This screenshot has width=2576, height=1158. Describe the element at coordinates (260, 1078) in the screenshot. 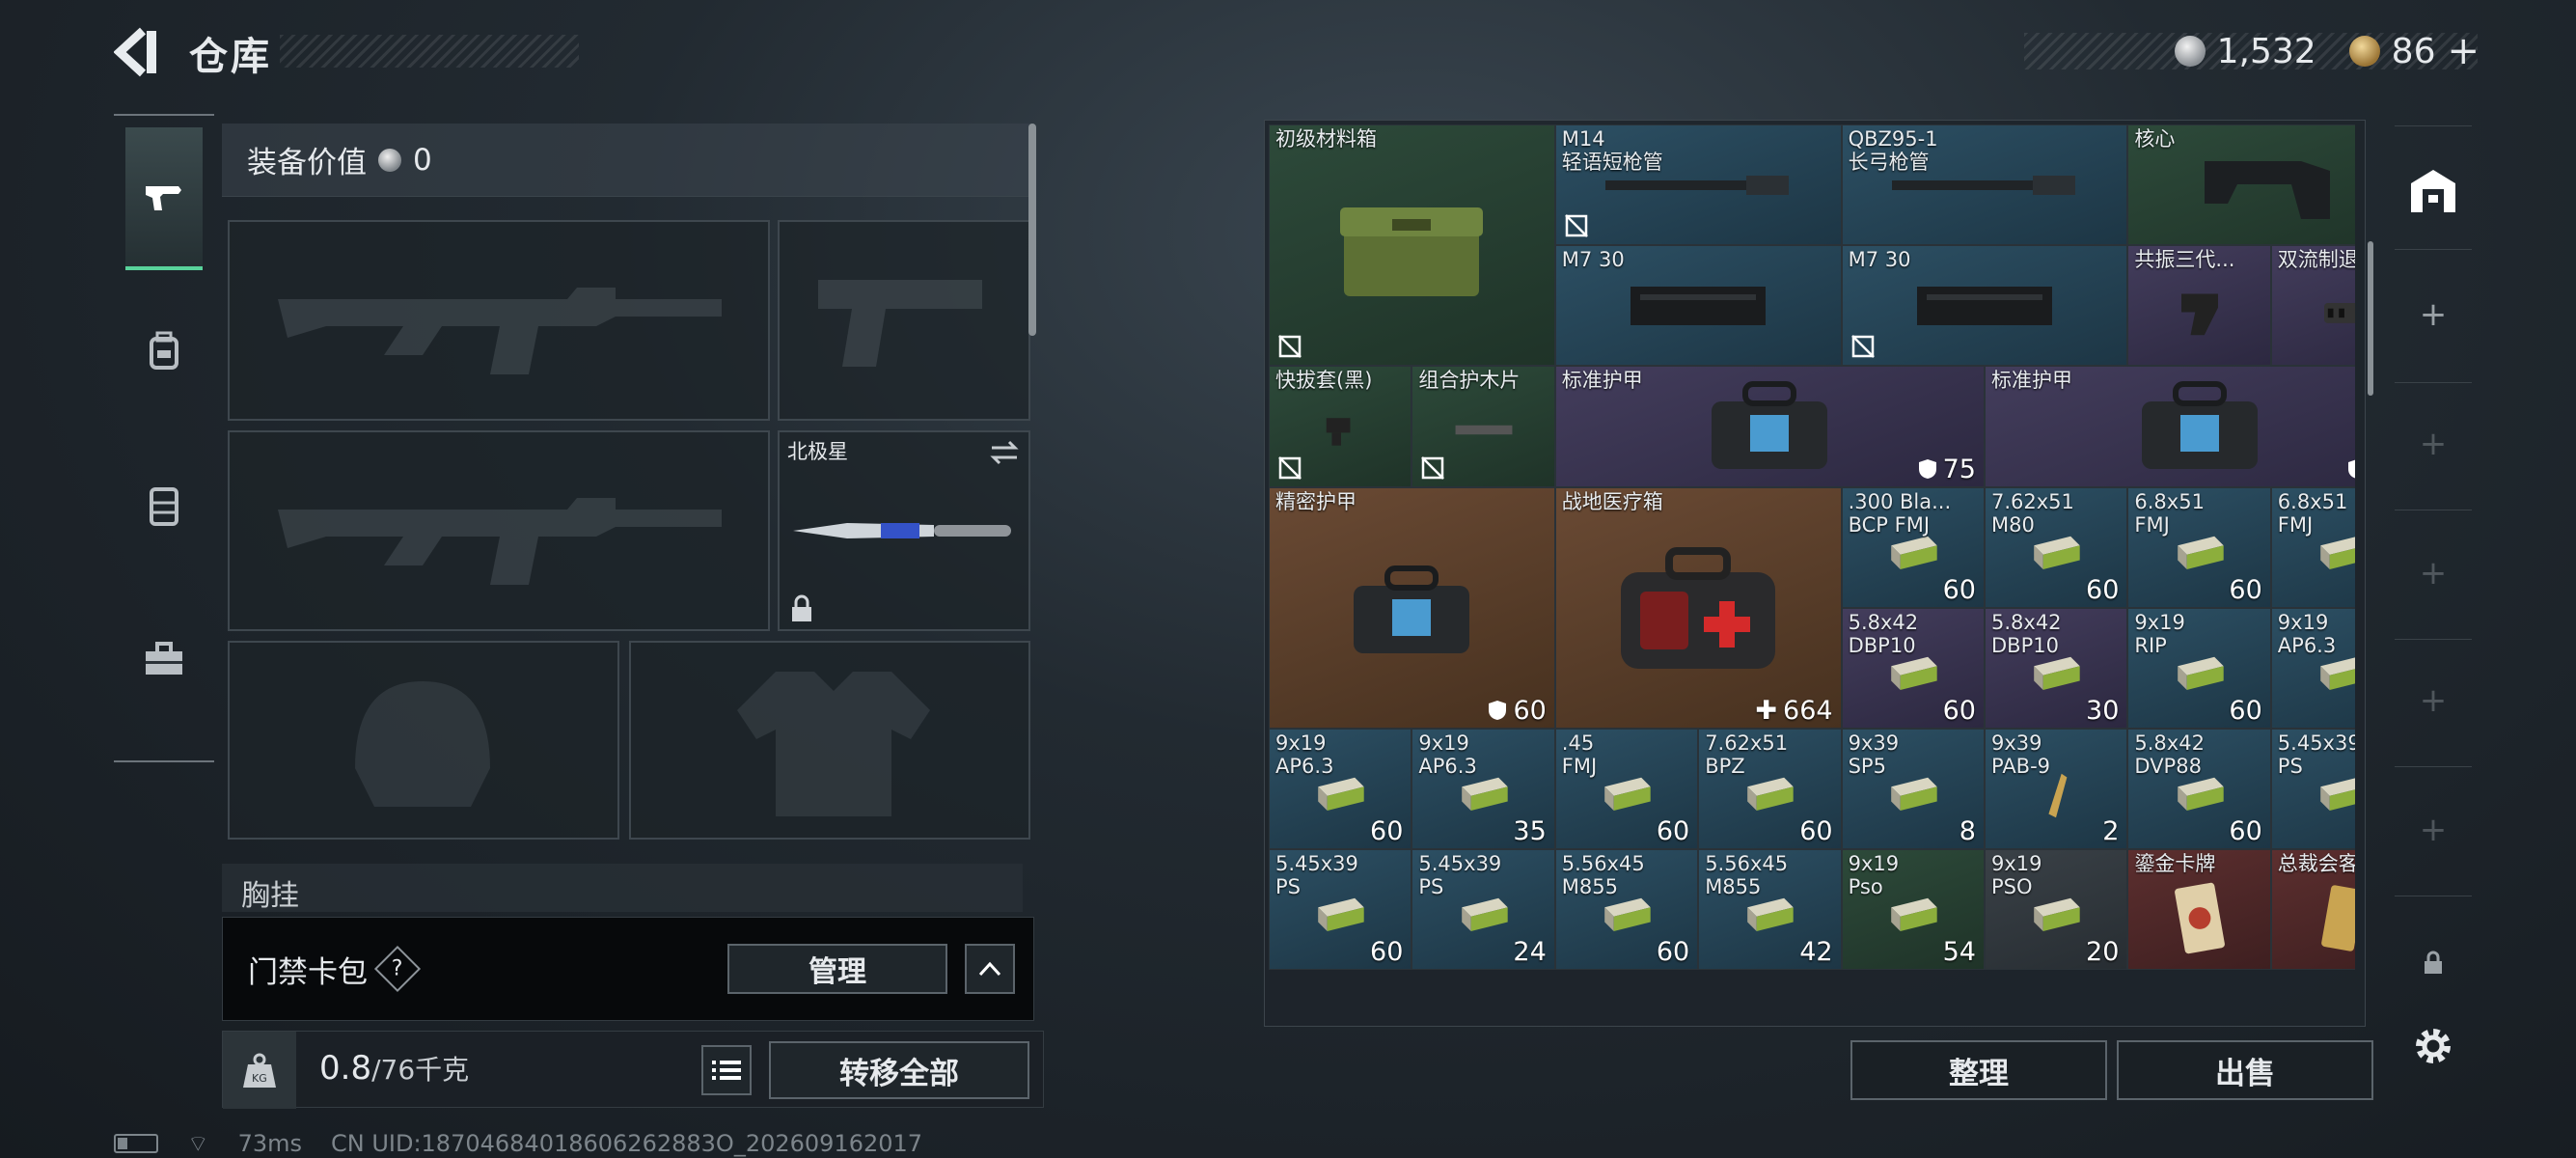

I see `svg-text: KG` at that location.